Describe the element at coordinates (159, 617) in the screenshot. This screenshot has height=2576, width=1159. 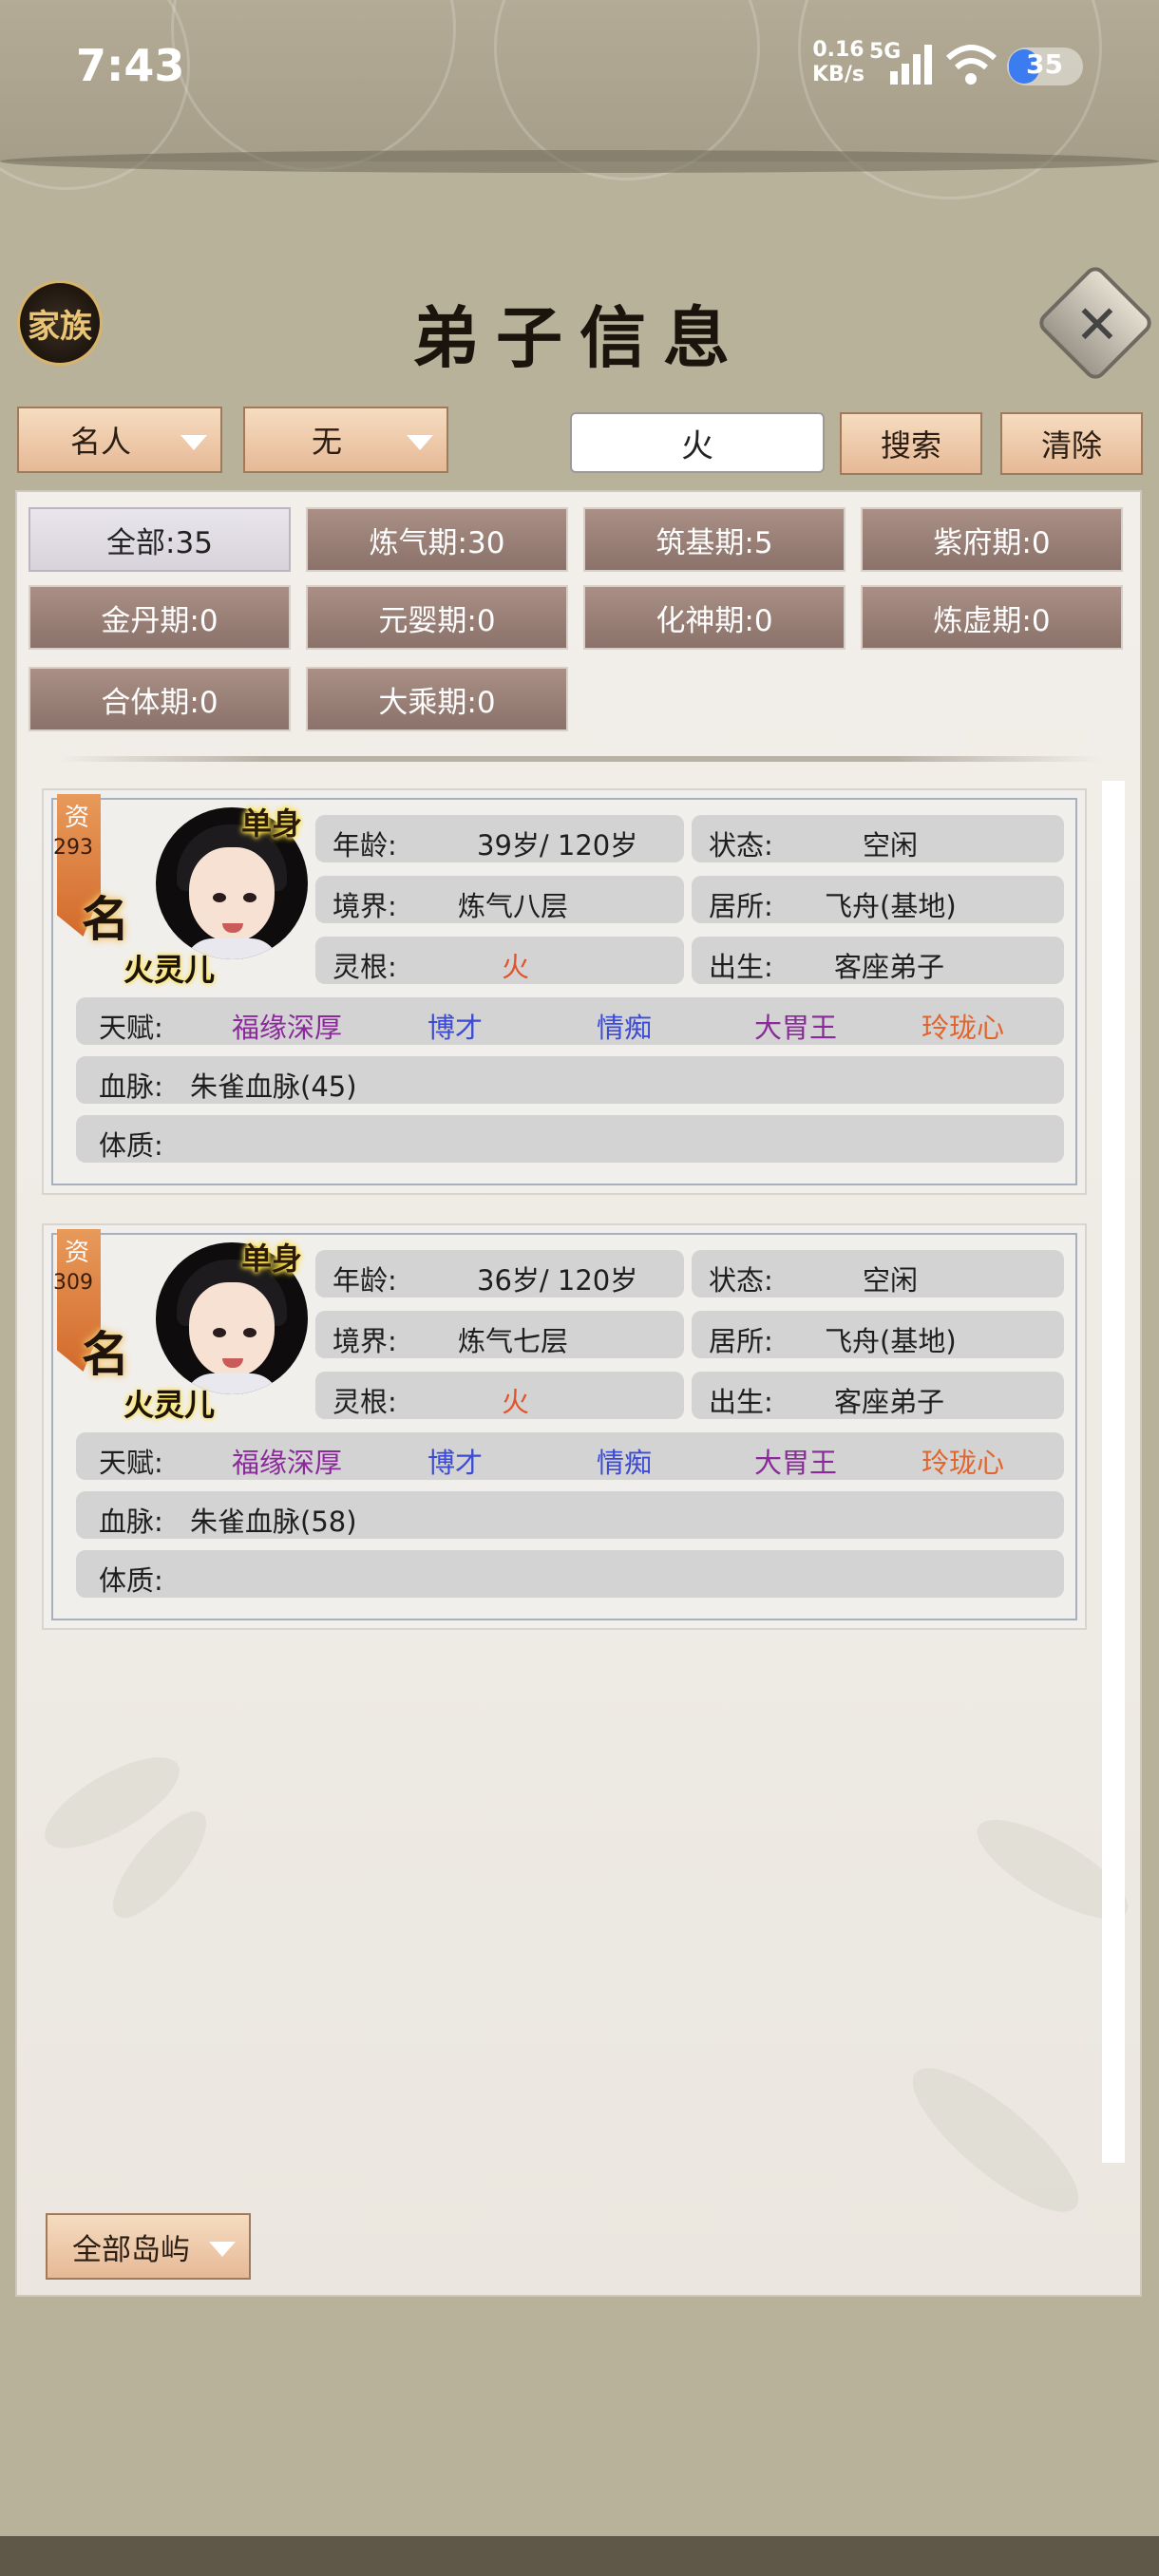
I see `stage-filter-4: 金丹期:0` at that location.